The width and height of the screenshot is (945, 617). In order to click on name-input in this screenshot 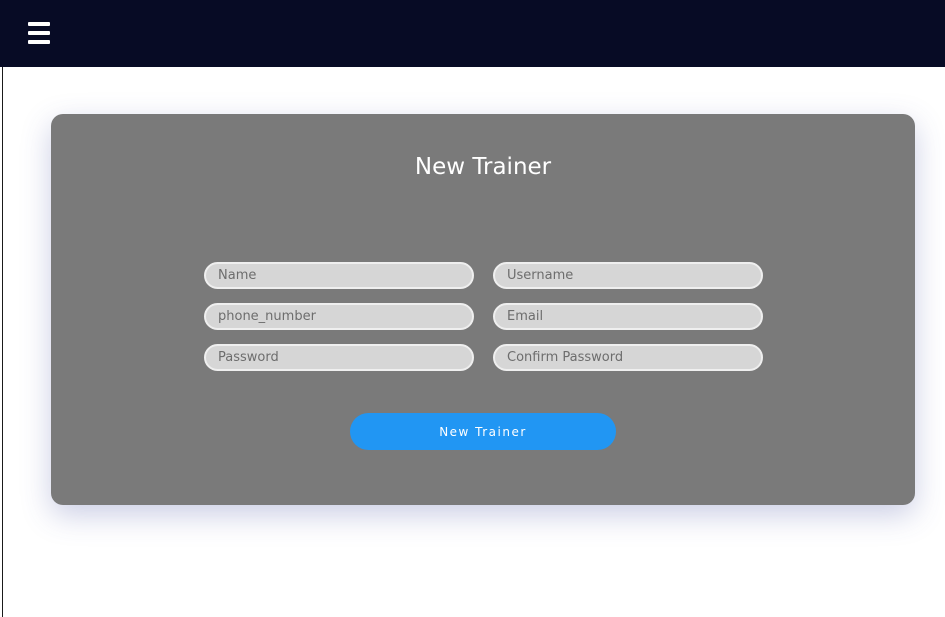, I will do `click(339, 275)`.